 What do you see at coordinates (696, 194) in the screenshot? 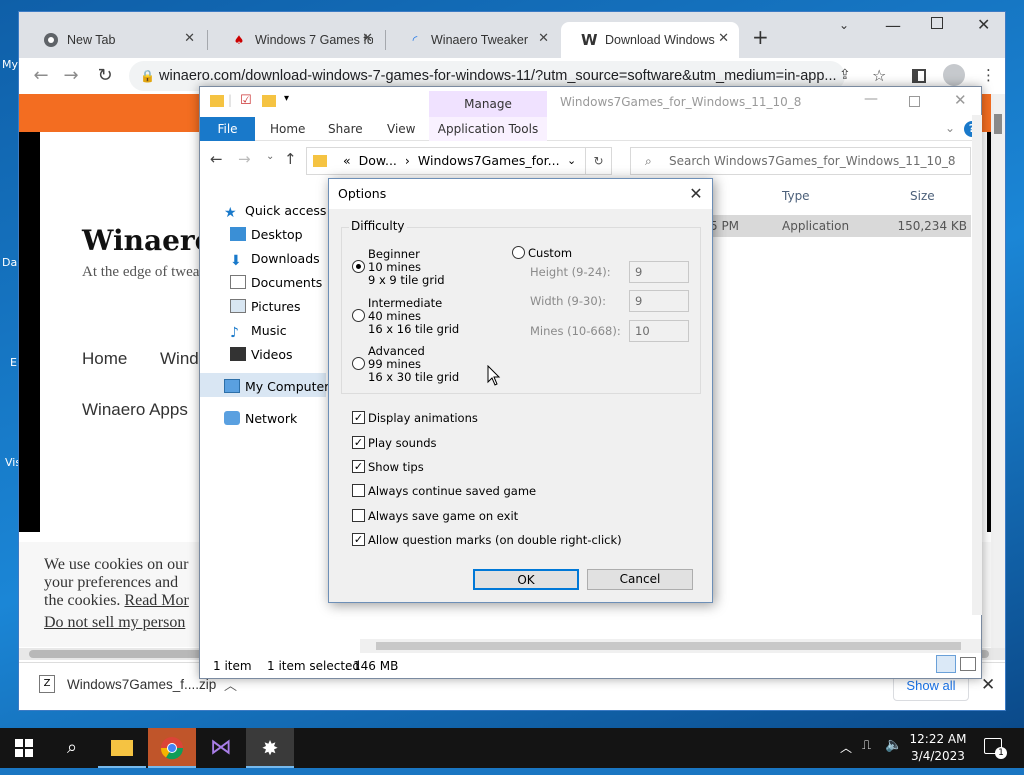
I see `close-icon: ✕` at bounding box center [696, 194].